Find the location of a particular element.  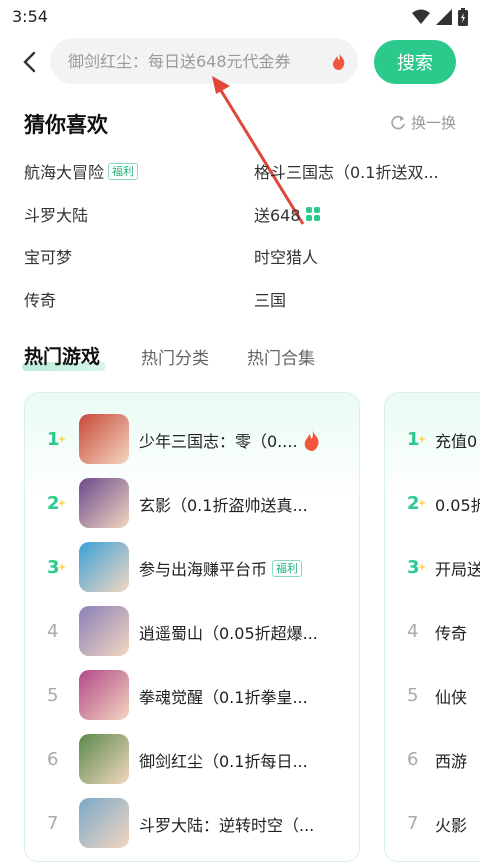

guess-item-label: 斗罗大陆 is located at coordinates (56, 215).